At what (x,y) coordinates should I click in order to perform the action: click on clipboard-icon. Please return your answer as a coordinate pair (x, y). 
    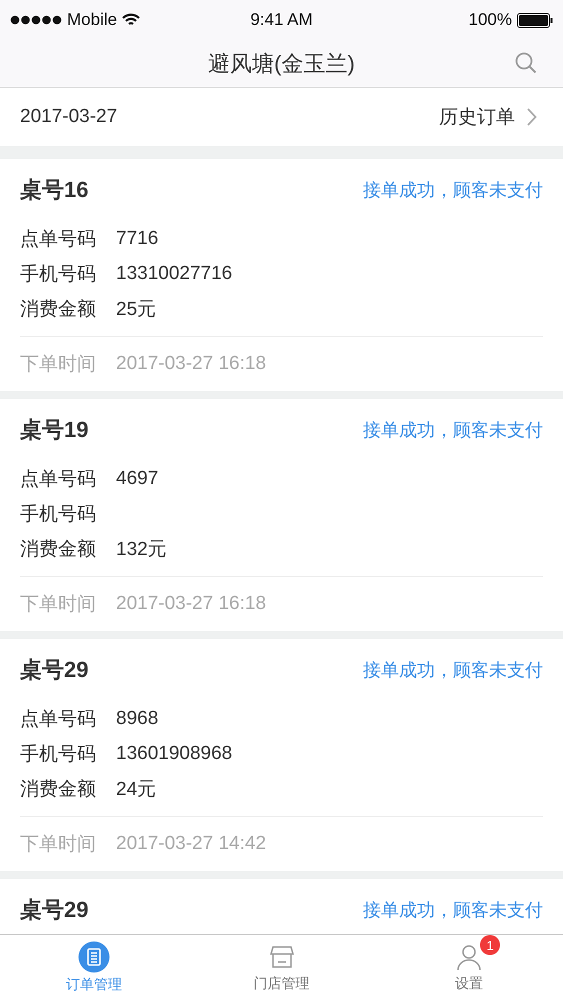
    Looking at the image, I should click on (94, 957).